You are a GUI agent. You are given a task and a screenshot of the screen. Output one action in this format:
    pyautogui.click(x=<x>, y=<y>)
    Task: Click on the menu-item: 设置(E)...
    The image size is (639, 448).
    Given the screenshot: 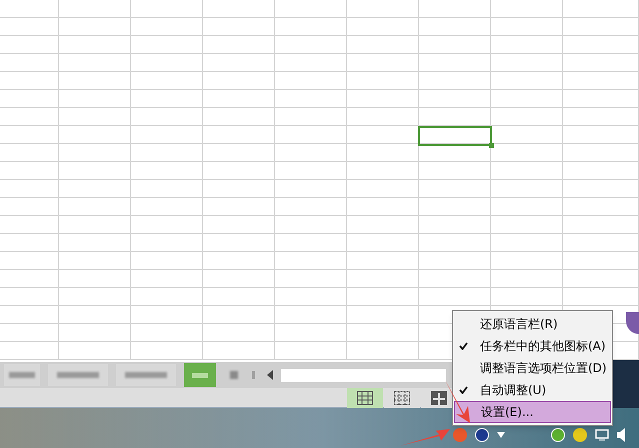 What is the action you would take?
    pyautogui.click(x=532, y=412)
    